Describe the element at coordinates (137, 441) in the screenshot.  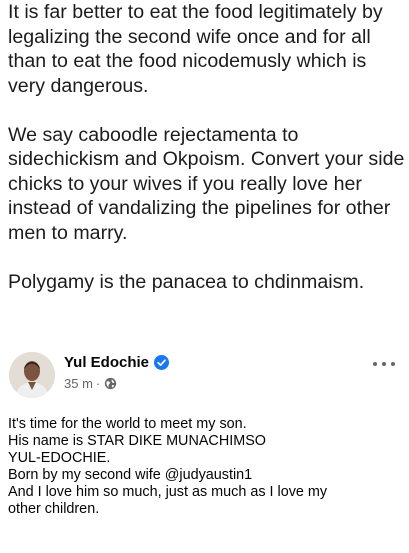
I see `post-line: His name is STAR DIKE MUNACHIMSO` at that location.